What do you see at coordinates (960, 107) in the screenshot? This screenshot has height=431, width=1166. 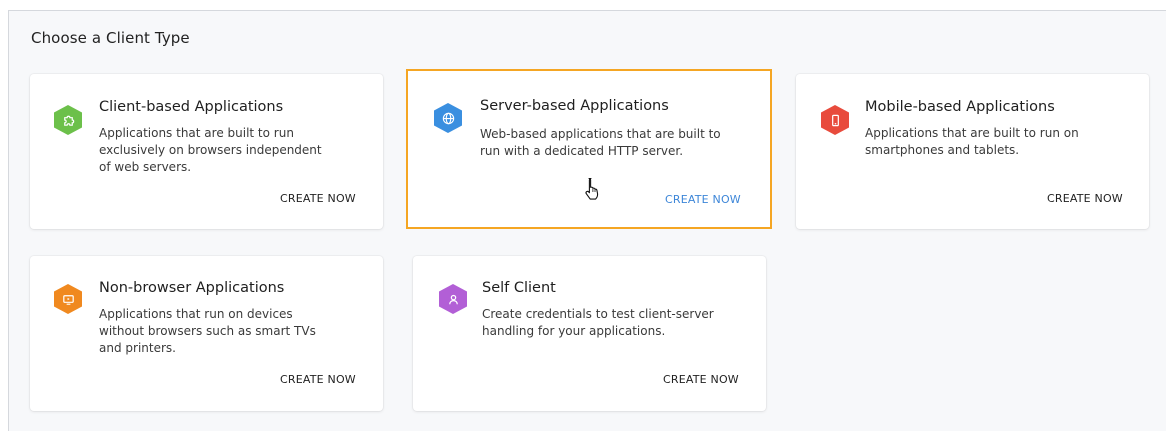 I see `card-title: Mobile-based Applications` at bounding box center [960, 107].